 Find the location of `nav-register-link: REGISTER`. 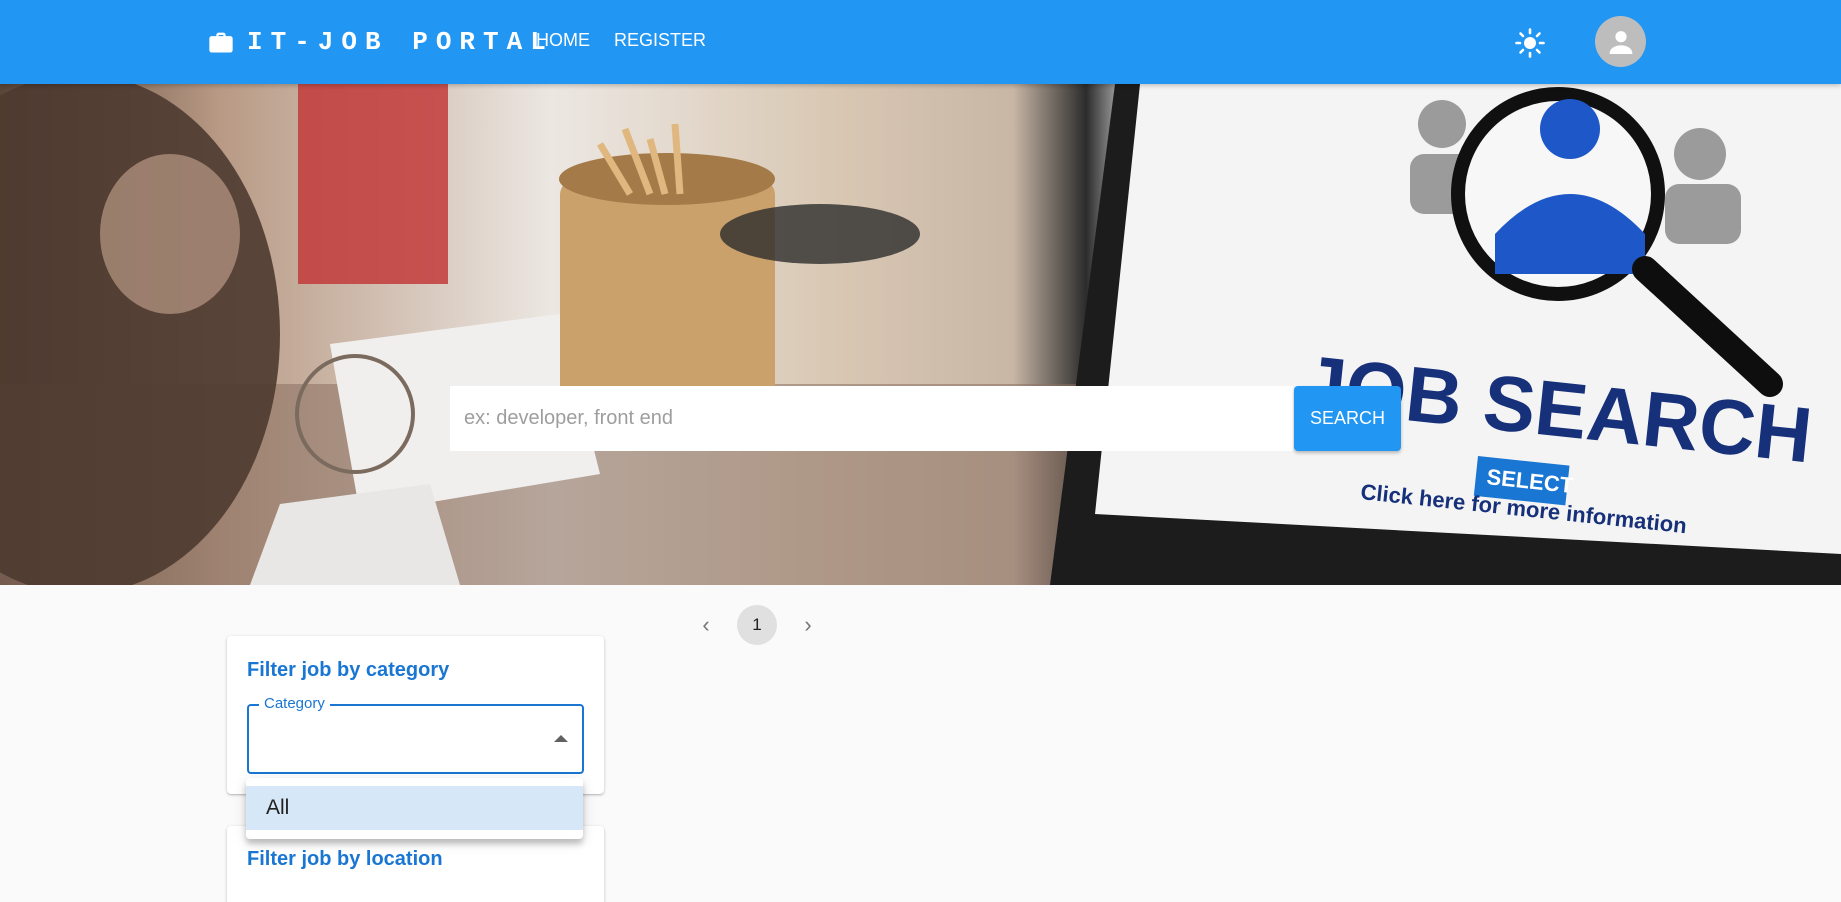

nav-register-link: REGISTER is located at coordinates (660, 40).